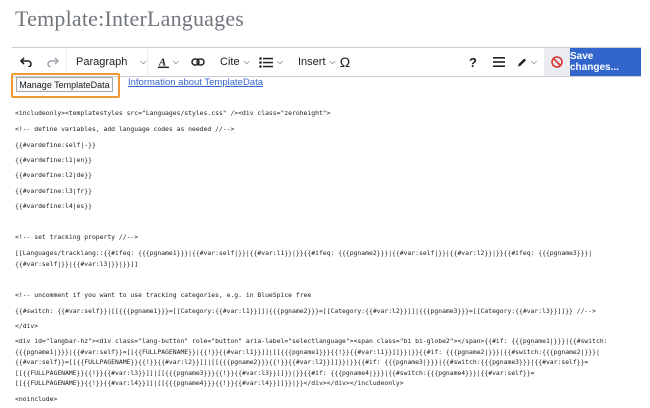 The height and width of the screenshot is (408, 650). I want to click on cancel-icon, so click(557, 62).